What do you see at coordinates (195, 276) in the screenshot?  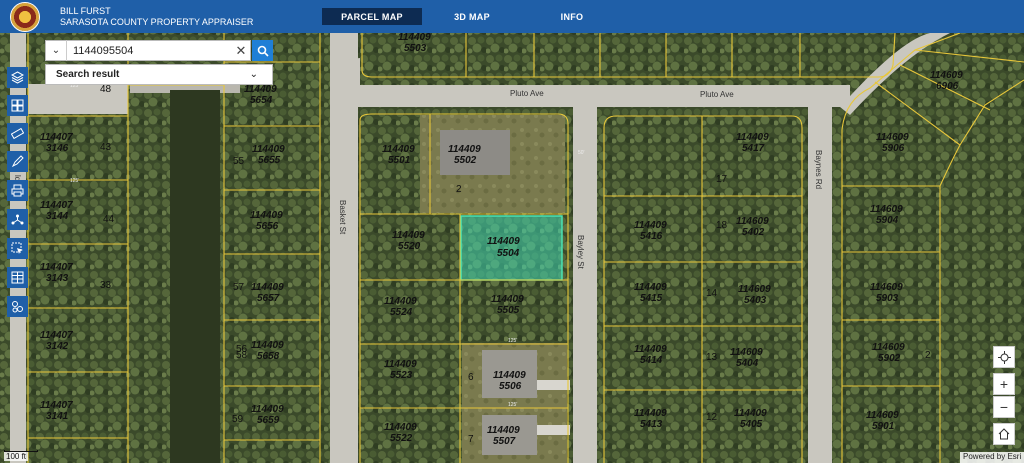 I see `canal` at bounding box center [195, 276].